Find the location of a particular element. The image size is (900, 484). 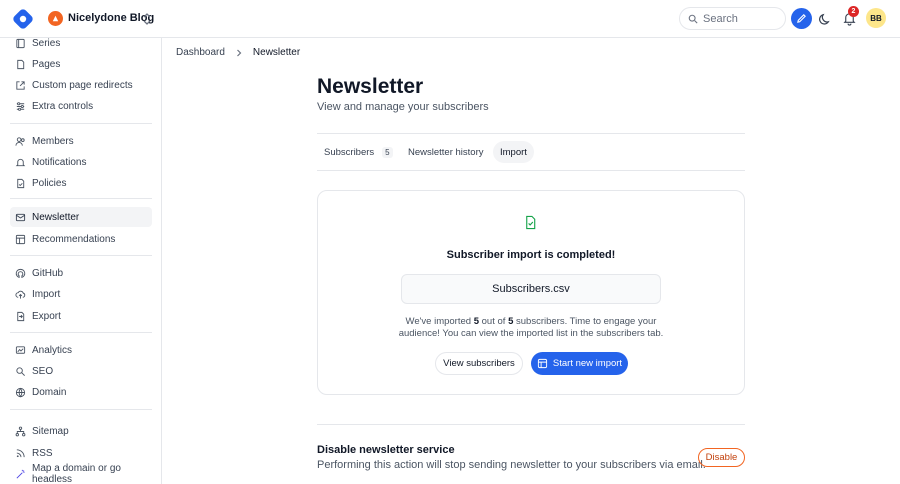

sidebar-item-rss: RSS is located at coordinates (81, 453).